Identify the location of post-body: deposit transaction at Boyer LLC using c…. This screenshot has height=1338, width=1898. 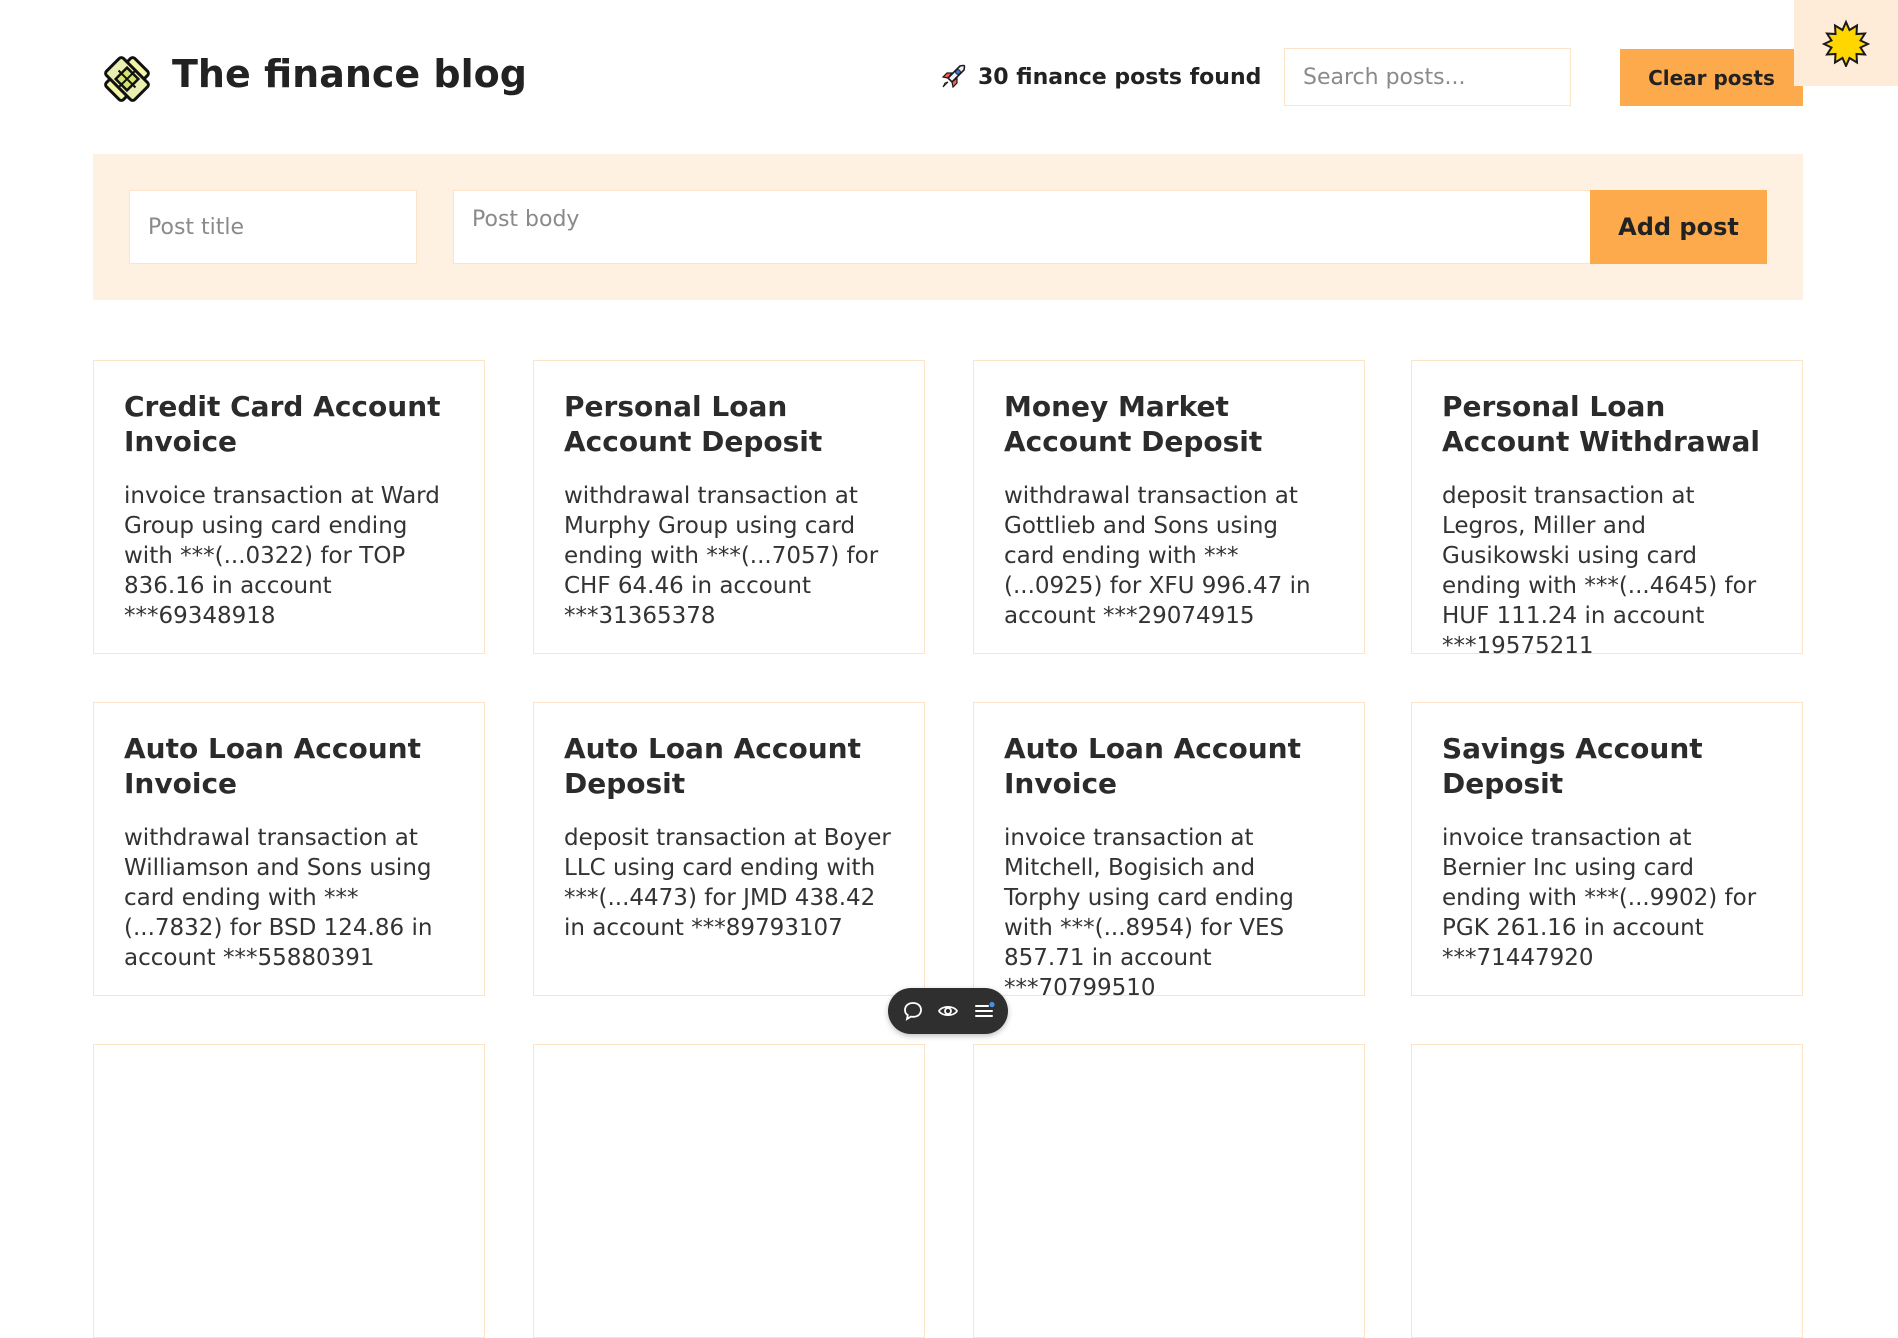
(727, 883).